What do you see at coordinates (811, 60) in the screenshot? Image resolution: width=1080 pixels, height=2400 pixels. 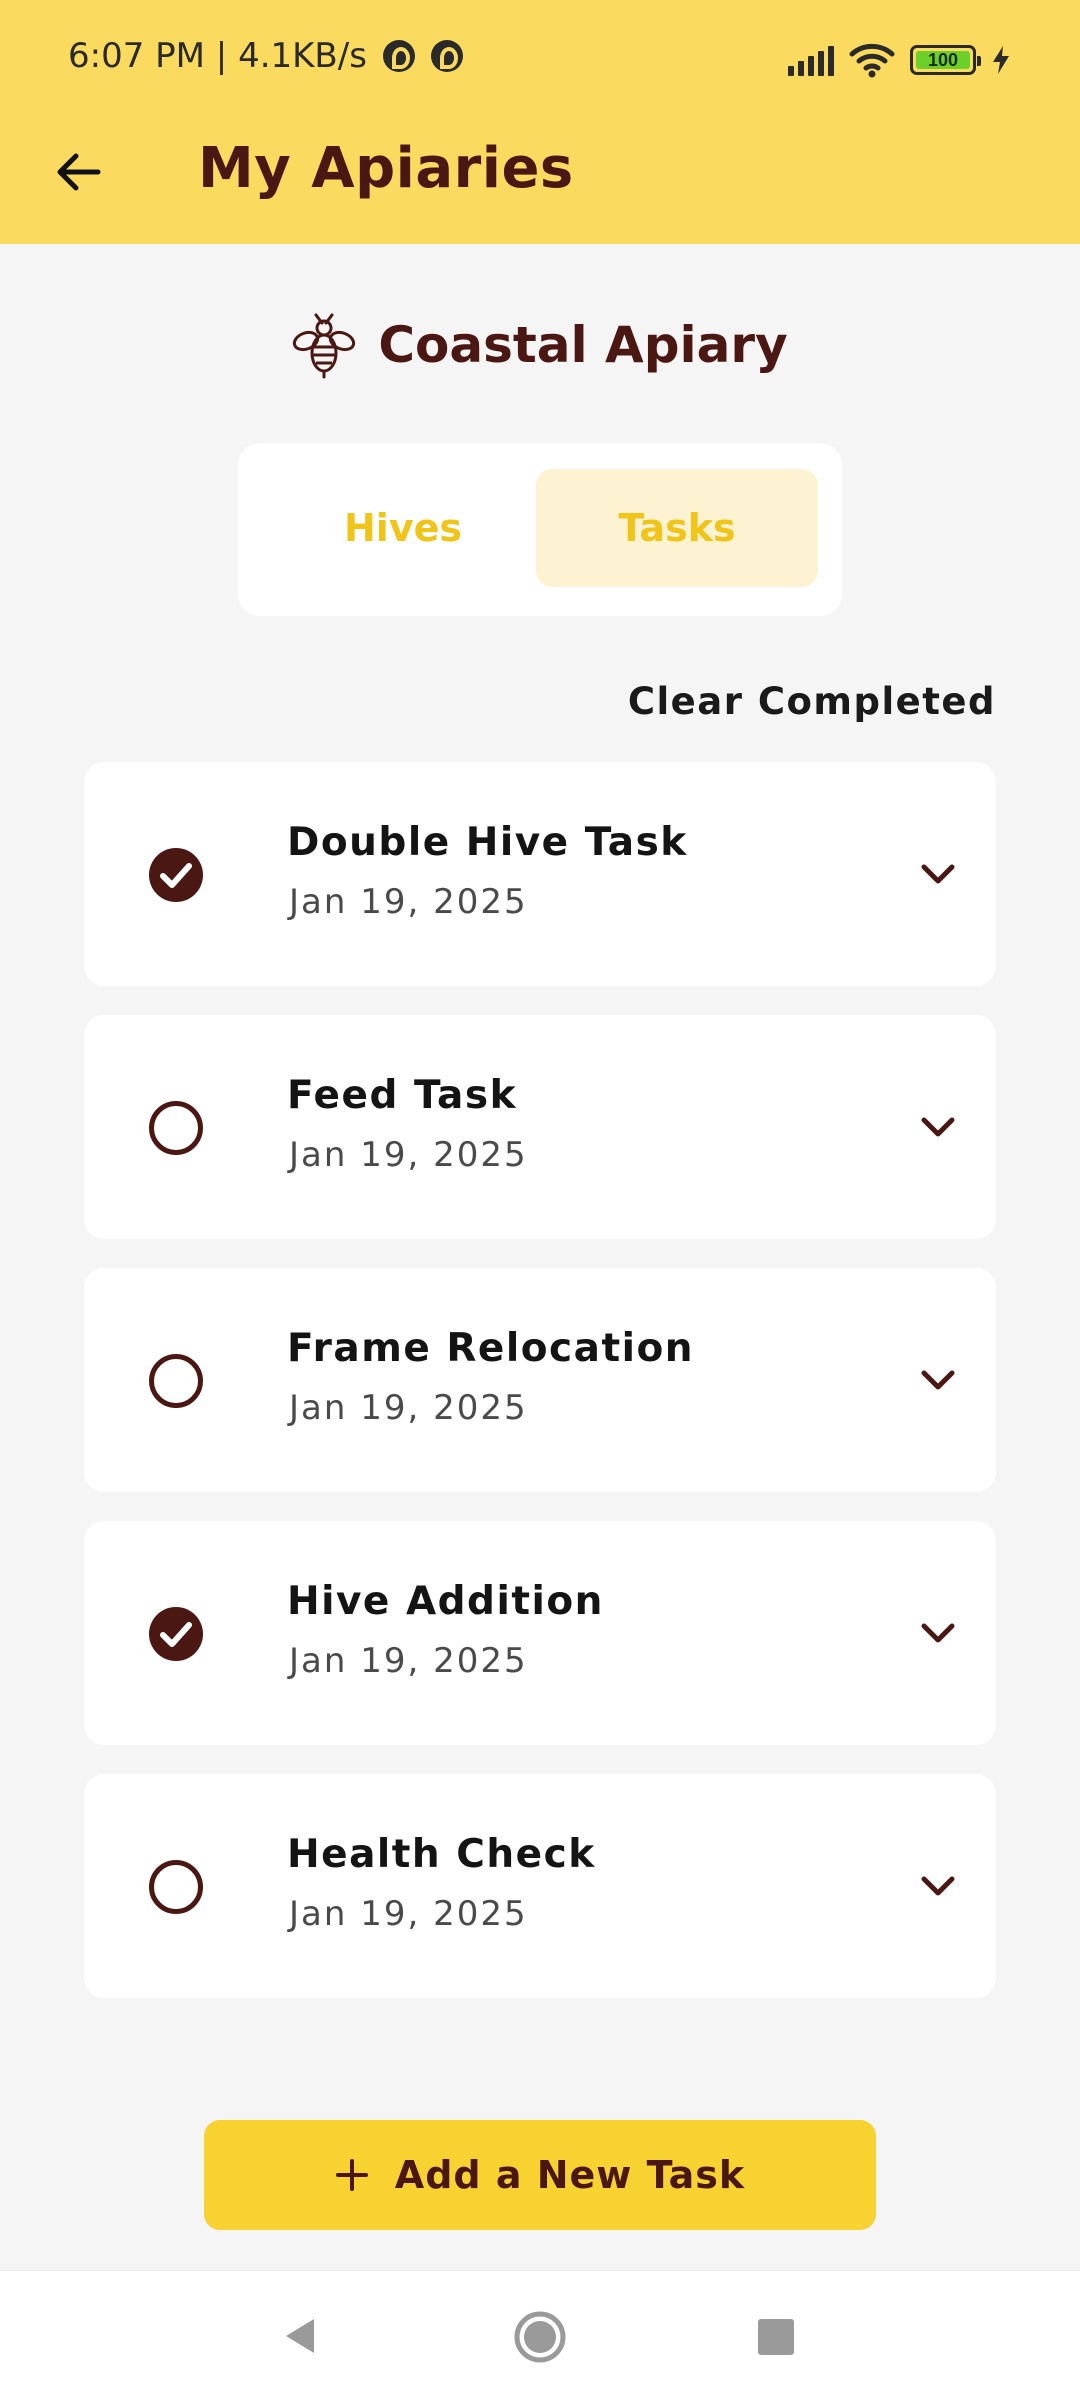 I see `signal-icon` at bounding box center [811, 60].